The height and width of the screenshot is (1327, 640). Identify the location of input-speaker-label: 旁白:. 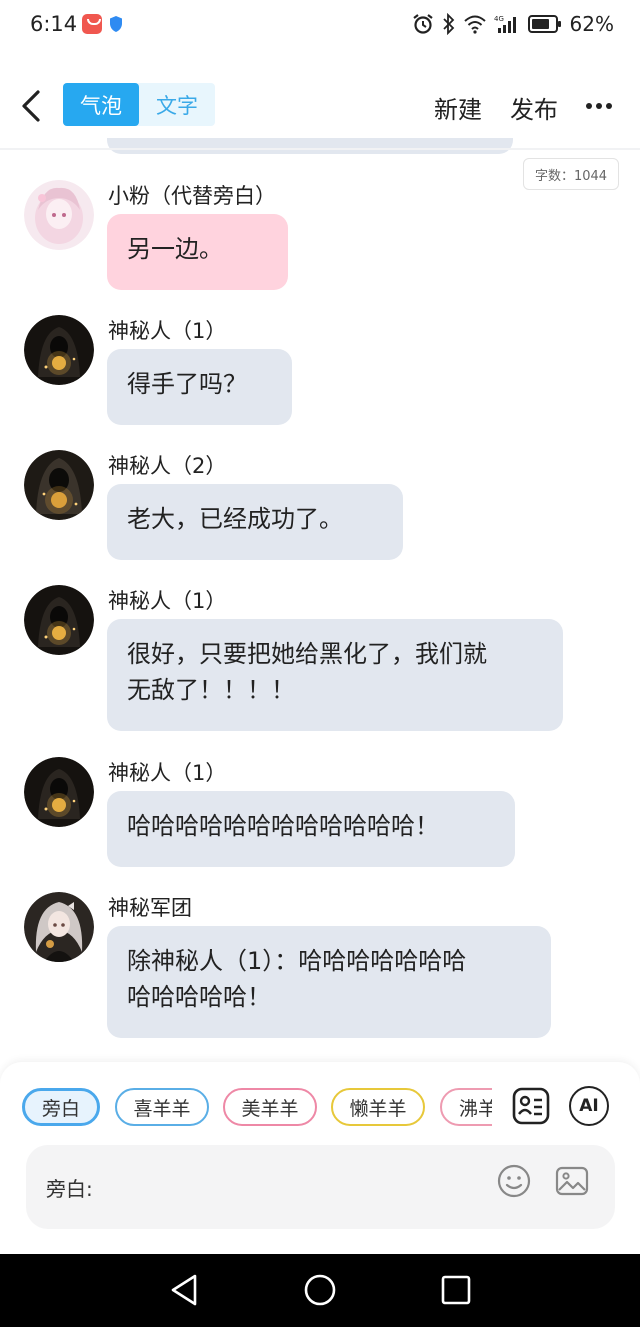
(69, 1189).